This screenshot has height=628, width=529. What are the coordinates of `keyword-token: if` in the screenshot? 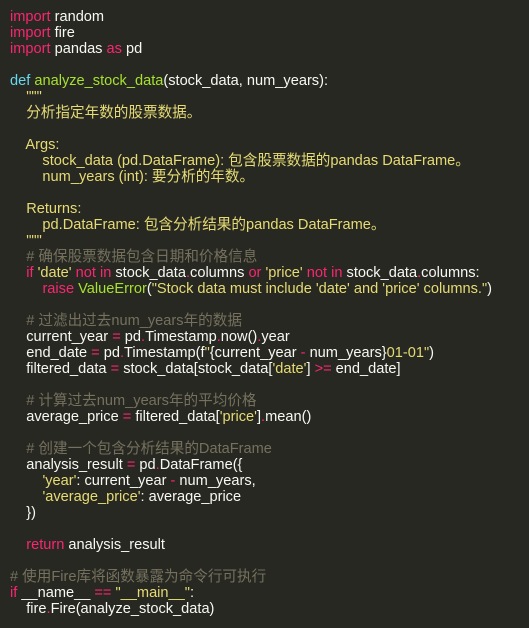 It's located at (30, 273).